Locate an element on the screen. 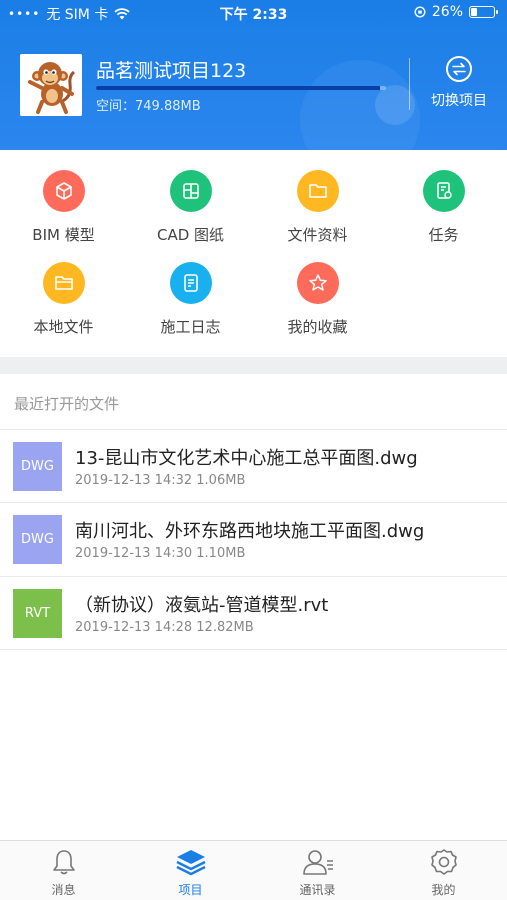 The image size is (507, 900). tab-messages: 消息 is located at coordinates (63, 870).